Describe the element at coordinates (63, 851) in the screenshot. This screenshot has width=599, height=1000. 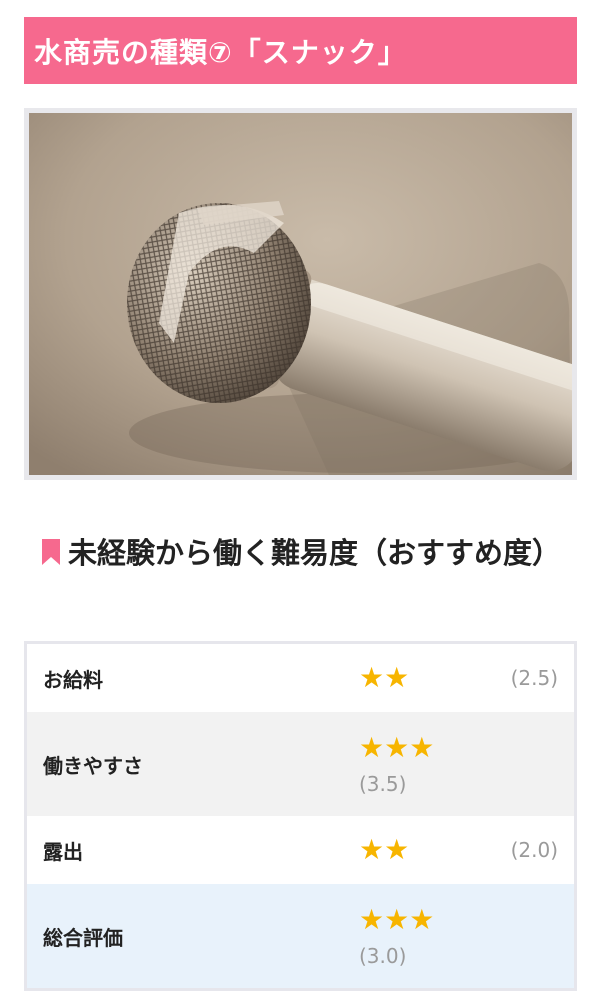
I see `rating-label: 露出` at that location.